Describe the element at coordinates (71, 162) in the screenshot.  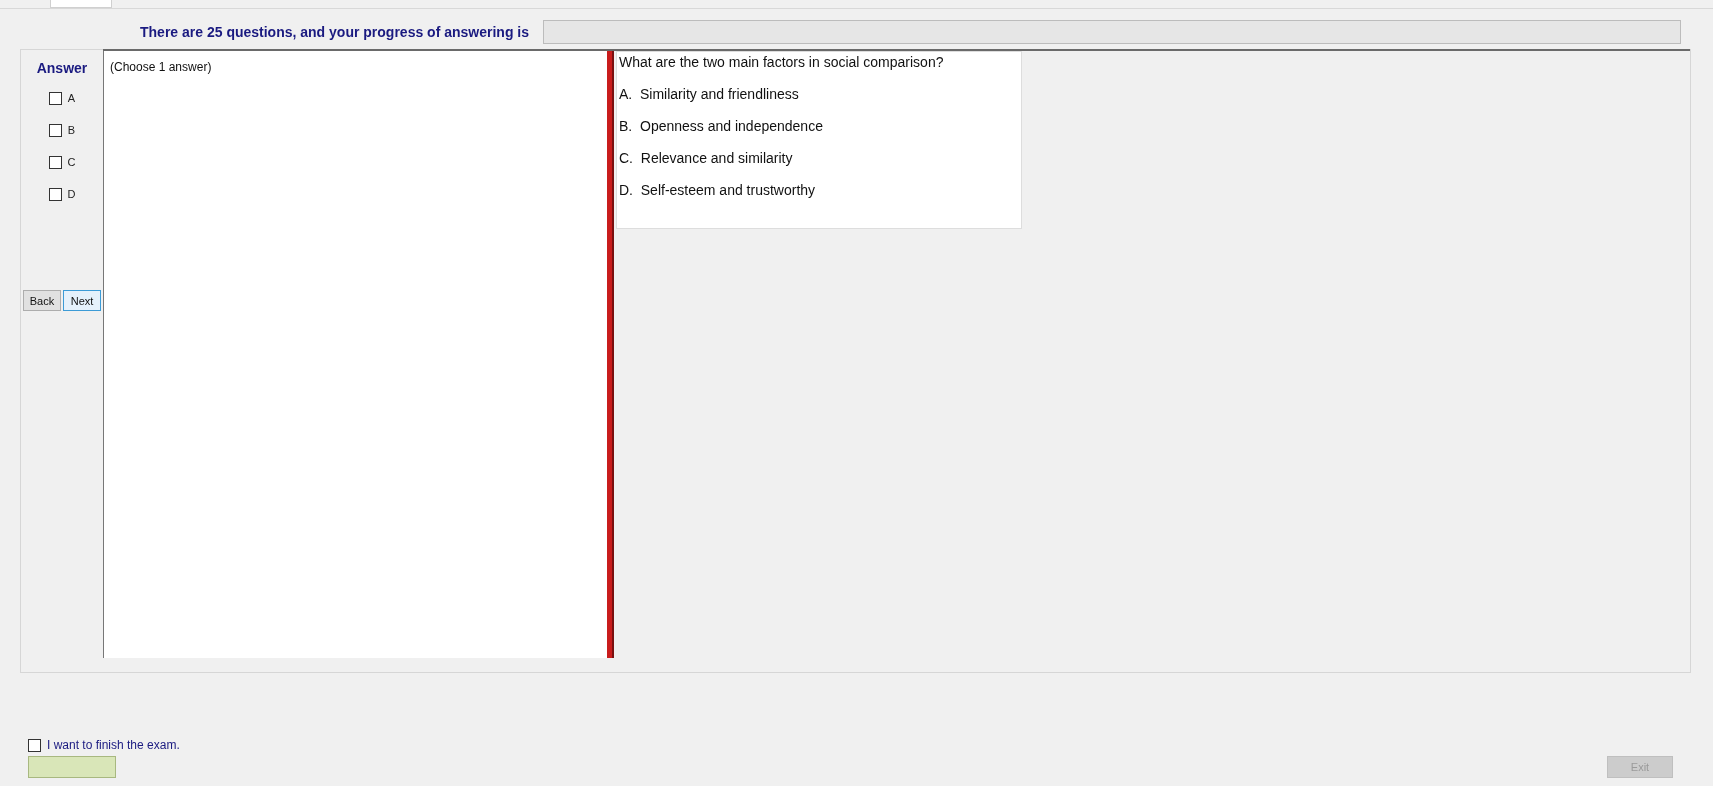
I see `option-label: C` at that location.